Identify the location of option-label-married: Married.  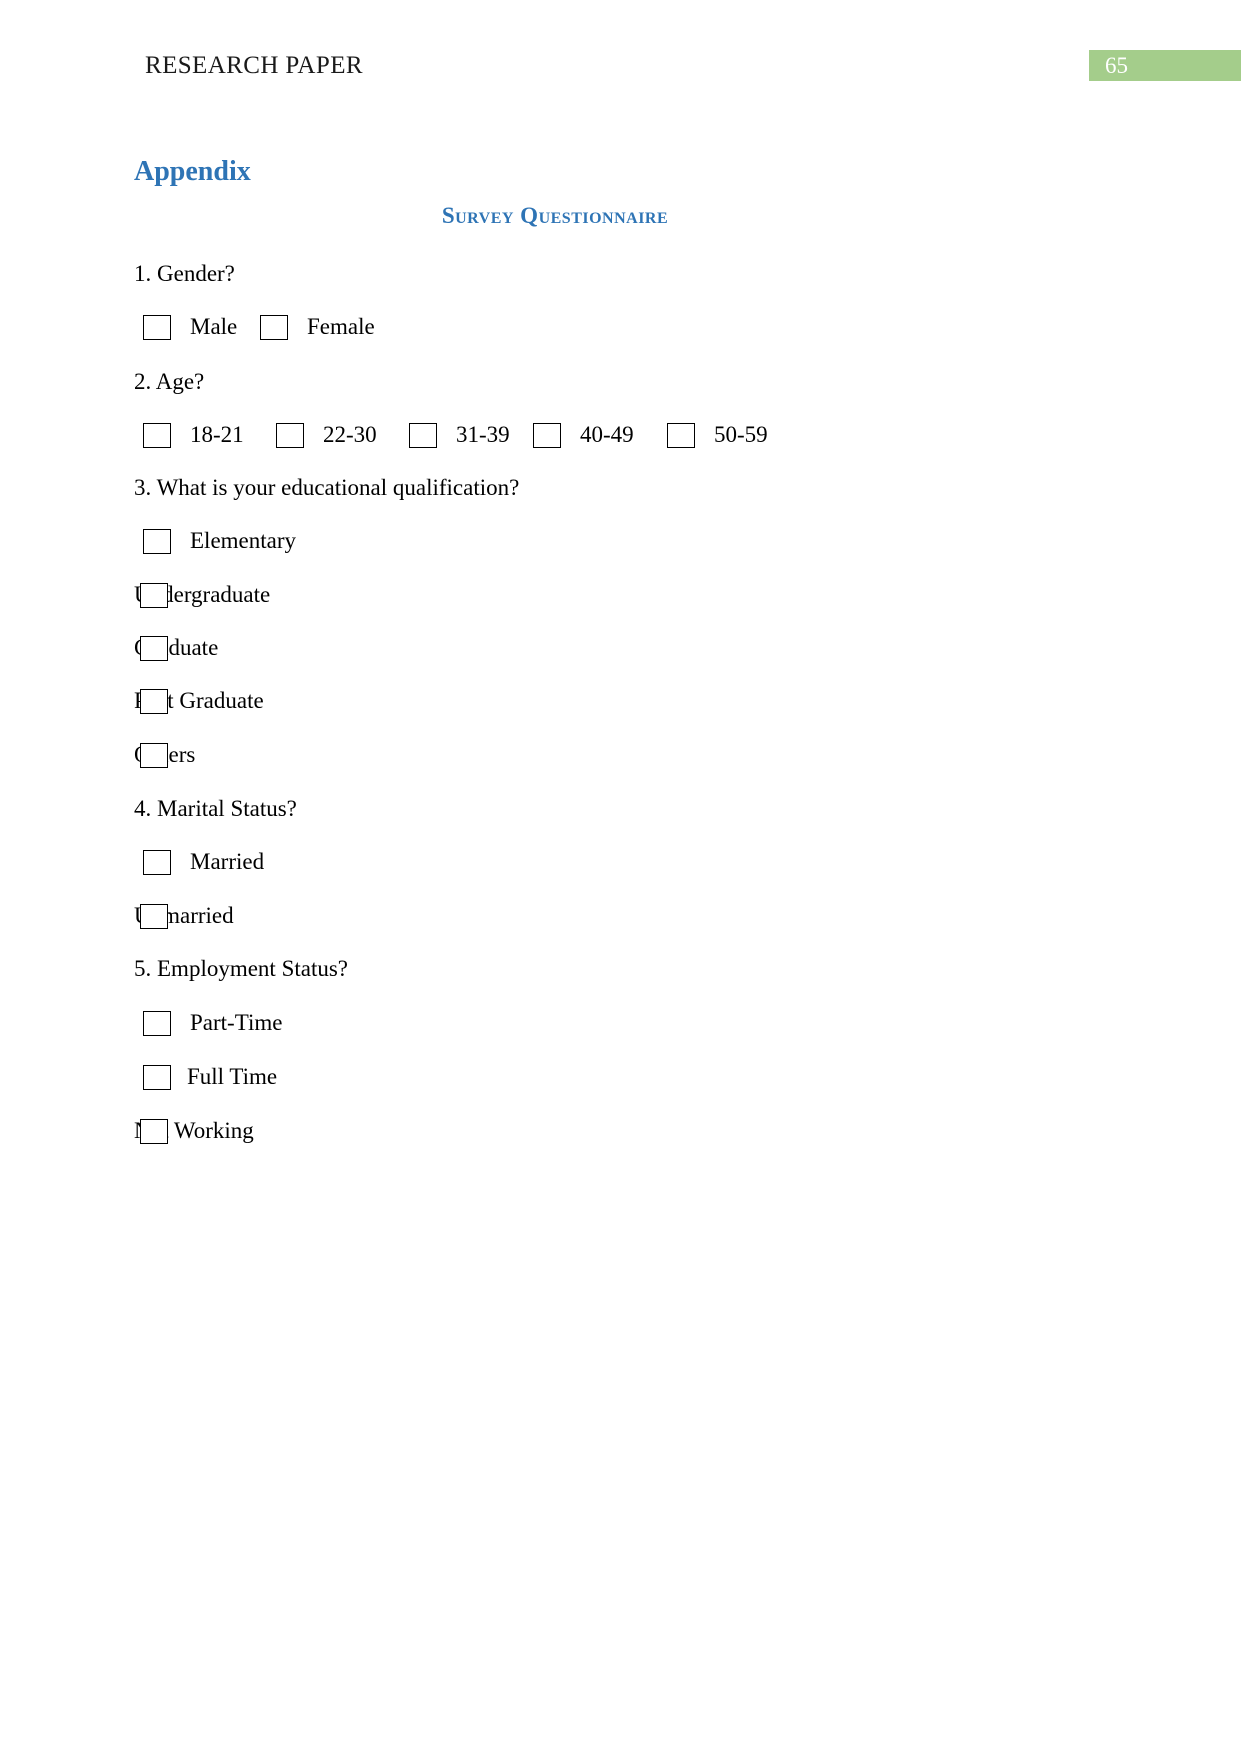
(227, 861).